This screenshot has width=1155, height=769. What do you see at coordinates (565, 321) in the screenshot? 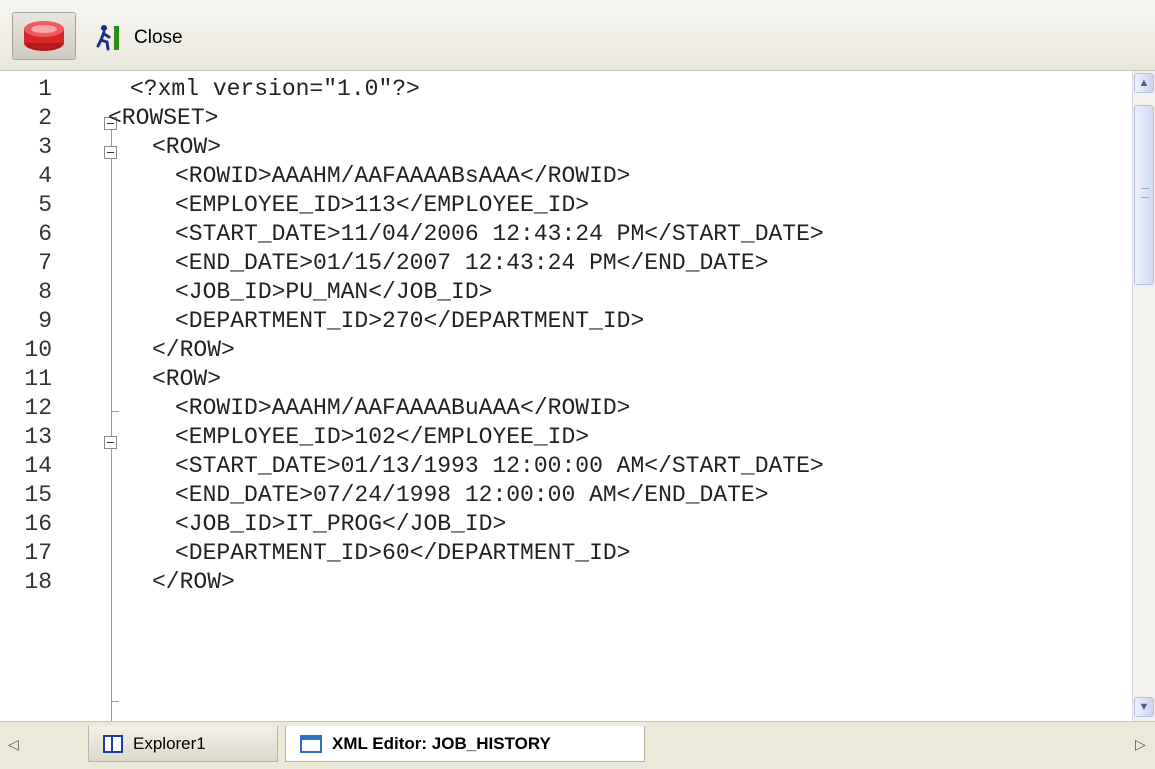
I see `code-line: <DEPARTMENT_ID>270</DEPARTMENT_ID>` at bounding box center [565, 321].